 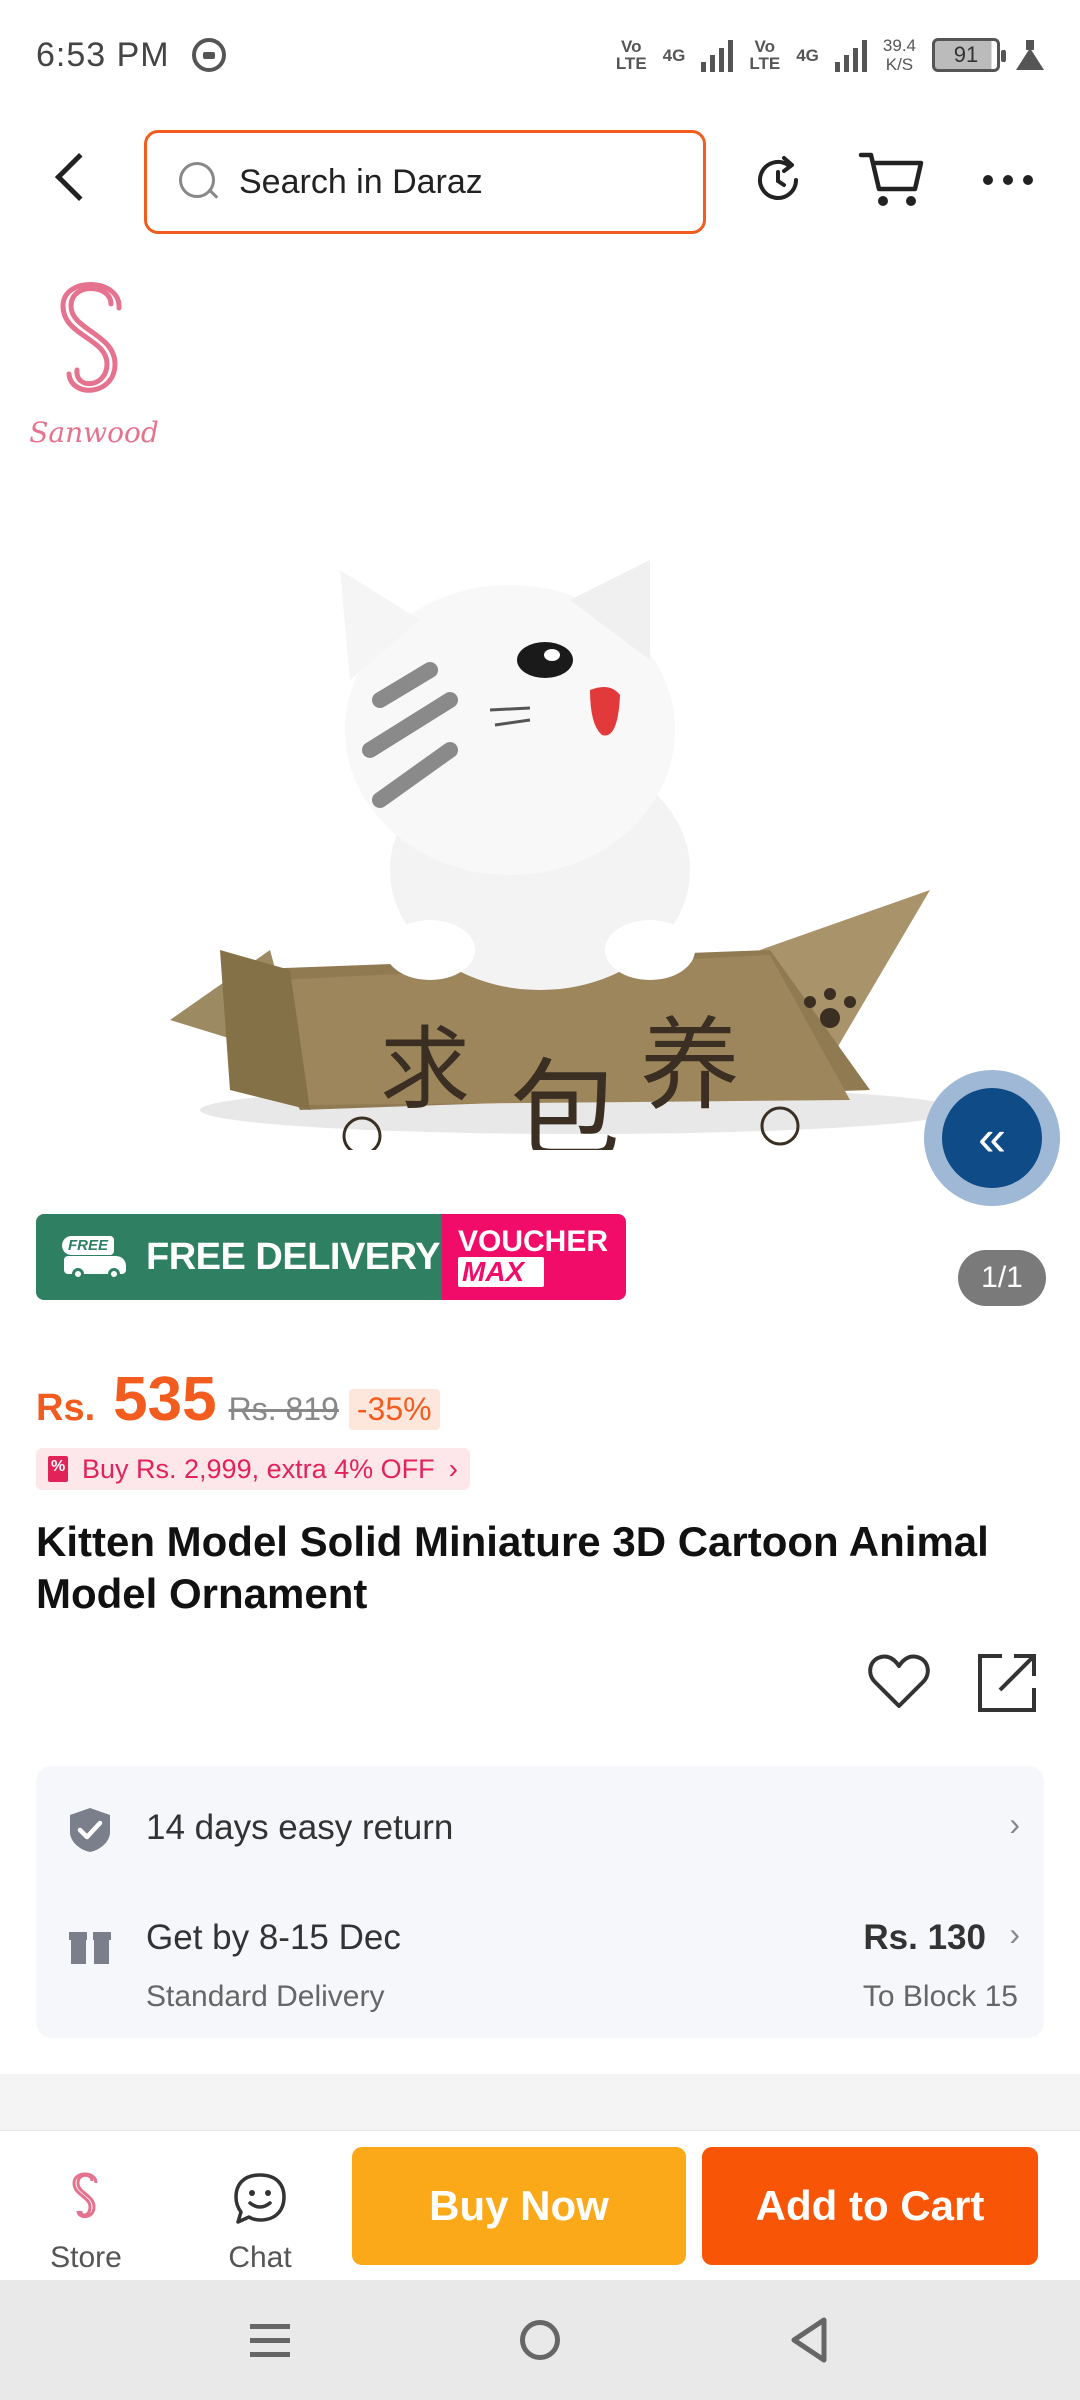 I want to click on network-gen-2: 4G, so click(x=807, y=55).